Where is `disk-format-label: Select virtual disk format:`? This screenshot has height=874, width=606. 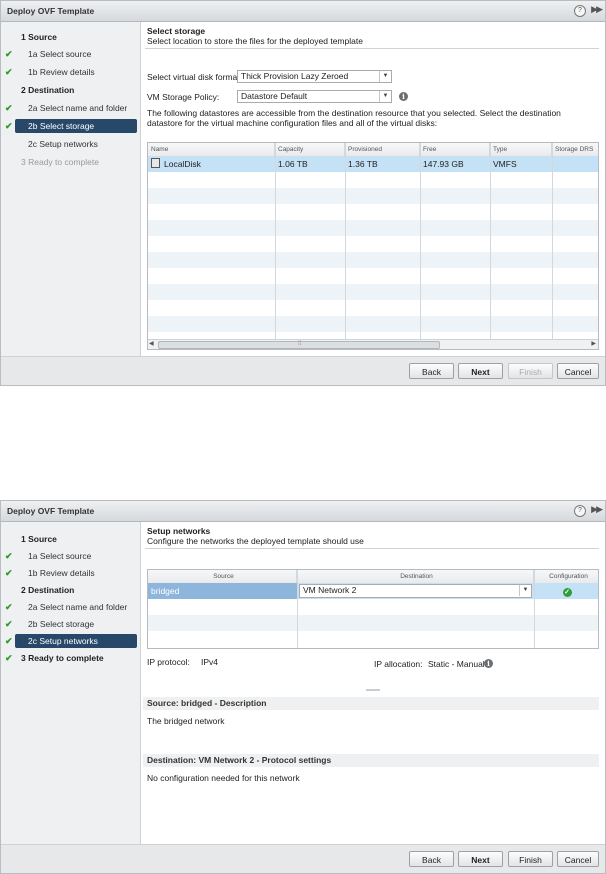
disk-format-label: Select virtual disk format: is located at coordinates (194, 77).